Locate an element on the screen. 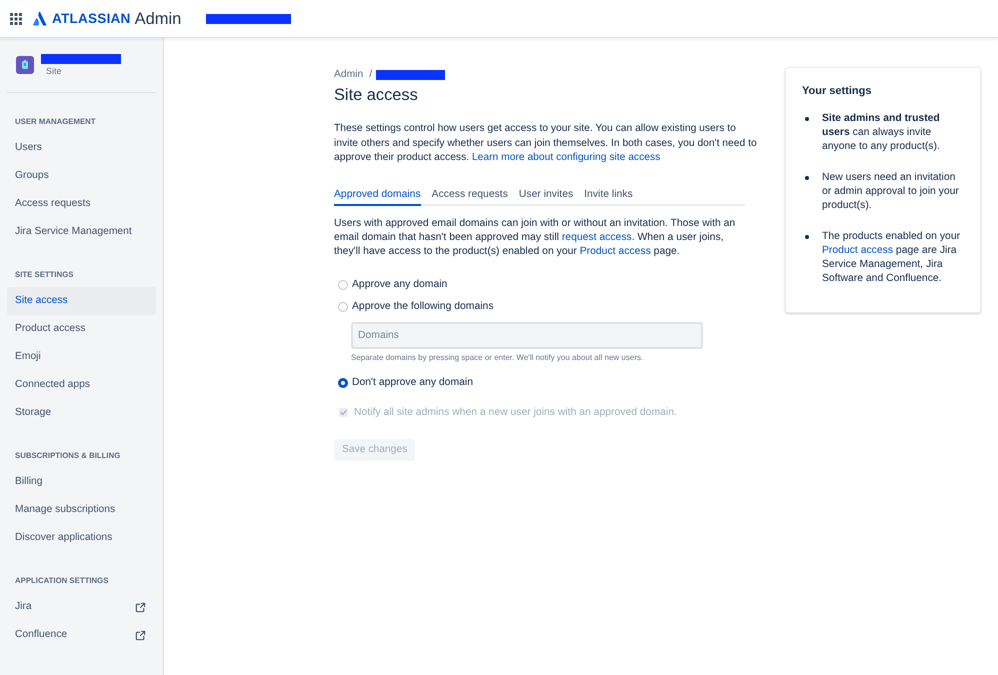 This screenshot has height=675, width=998. tab: Invite links is located at coordinates (608, 197).